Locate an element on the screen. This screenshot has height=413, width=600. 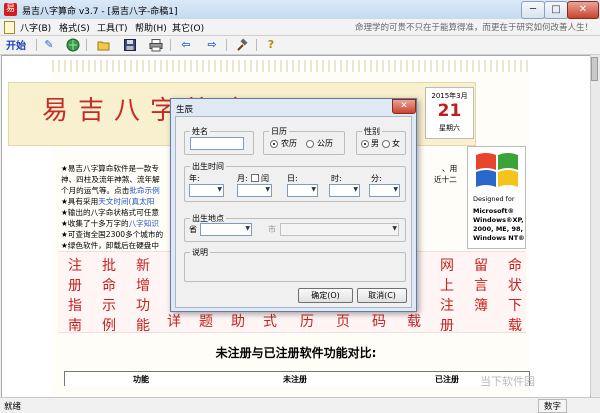
calligraphy-char: 码 is located at coordinates (379, 322).